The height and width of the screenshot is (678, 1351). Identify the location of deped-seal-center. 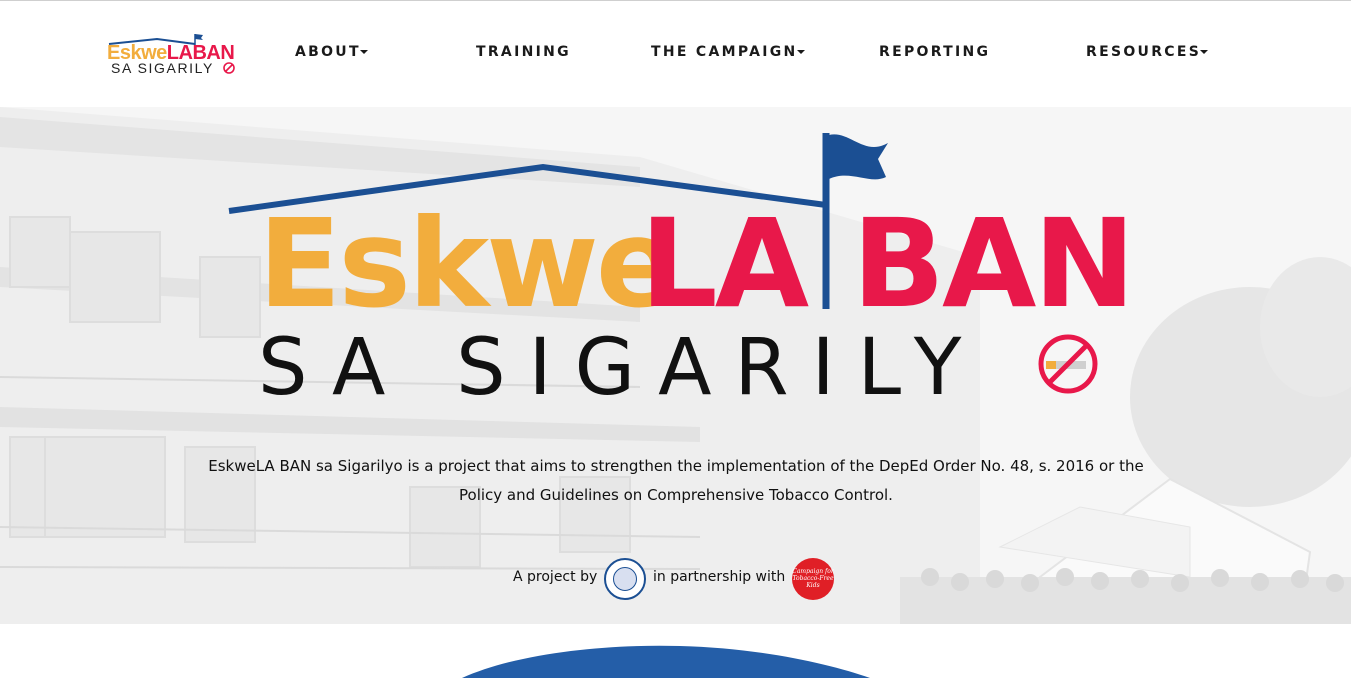
(625, 579).